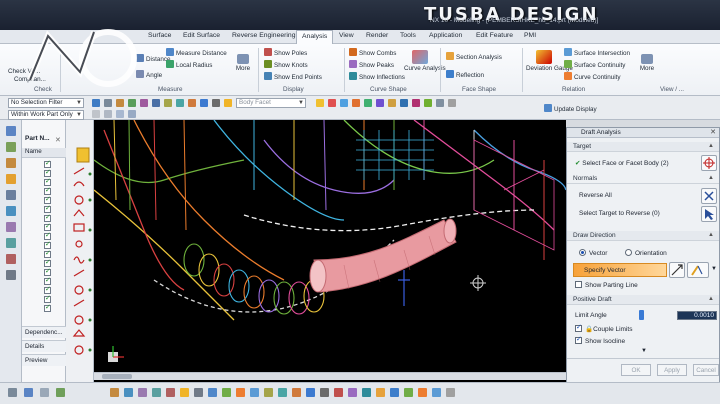  Describe the element at coordinates (216, 103) in the screenshot. I see `datum-icon` at that location.